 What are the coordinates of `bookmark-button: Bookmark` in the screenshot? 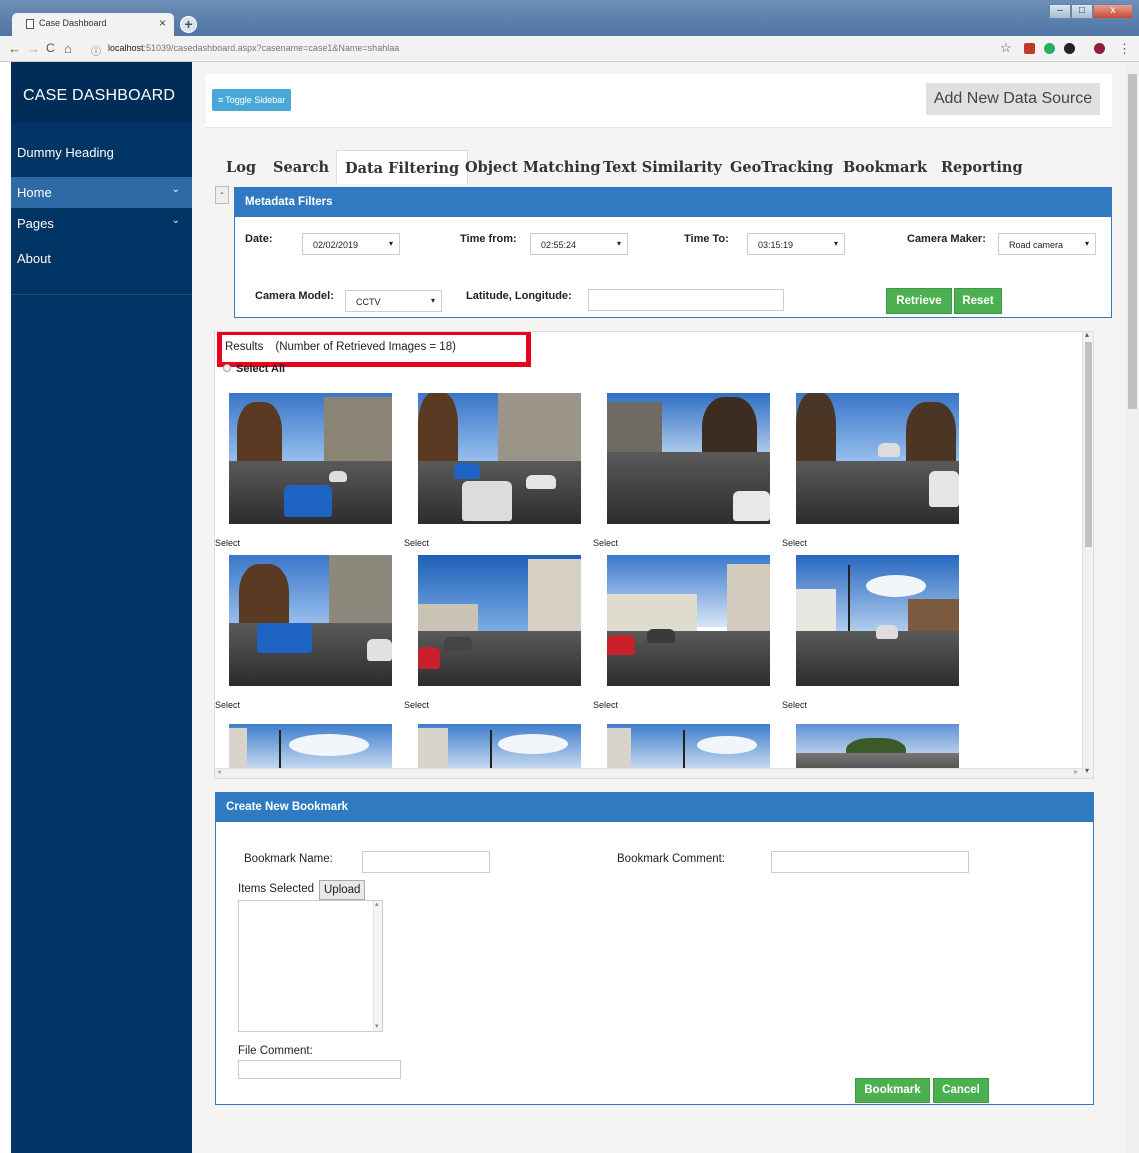 It's located at (892, 1090).